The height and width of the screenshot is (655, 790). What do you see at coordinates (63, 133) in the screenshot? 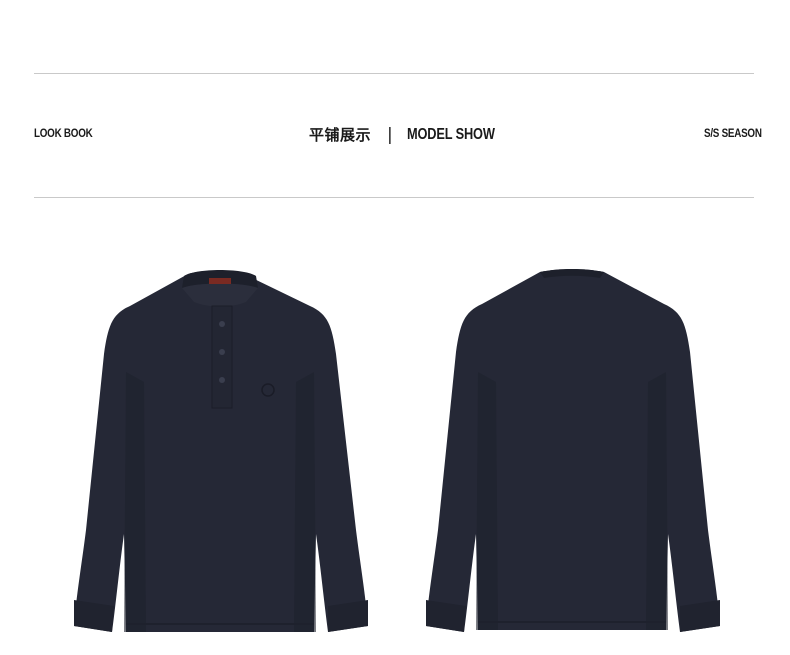
I see `look-book-label: LOOK BOOK` at bounding box center [63, 133].